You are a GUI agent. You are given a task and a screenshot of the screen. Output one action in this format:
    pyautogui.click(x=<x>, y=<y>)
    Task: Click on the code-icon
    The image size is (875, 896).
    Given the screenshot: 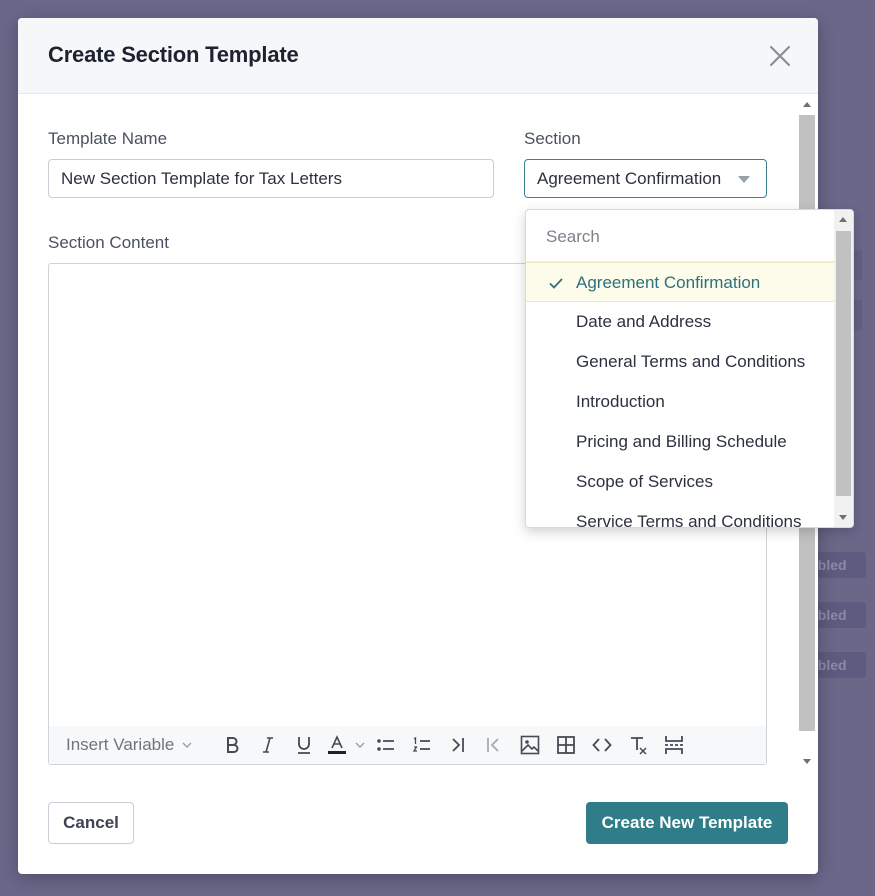 What is the action you would take?
    pyautogui.click(x=602, y=745)
    